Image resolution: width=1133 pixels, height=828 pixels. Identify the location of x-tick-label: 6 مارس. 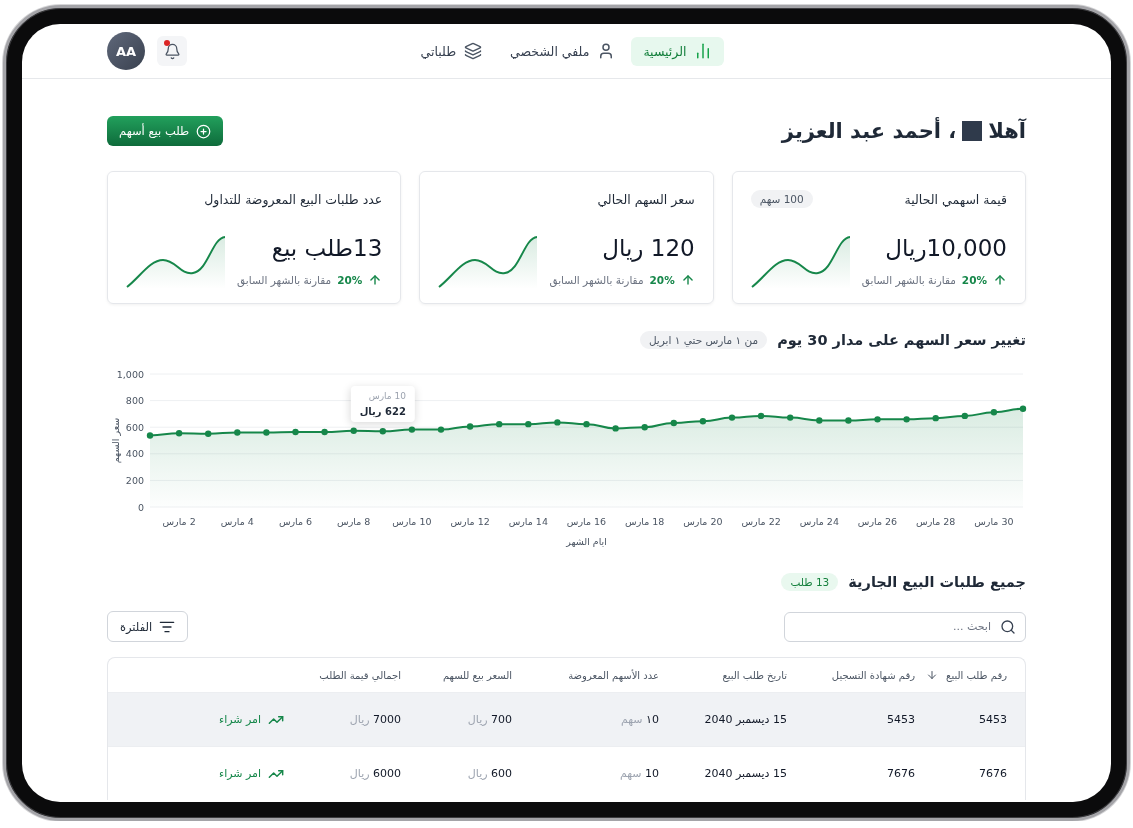
(295, 521).